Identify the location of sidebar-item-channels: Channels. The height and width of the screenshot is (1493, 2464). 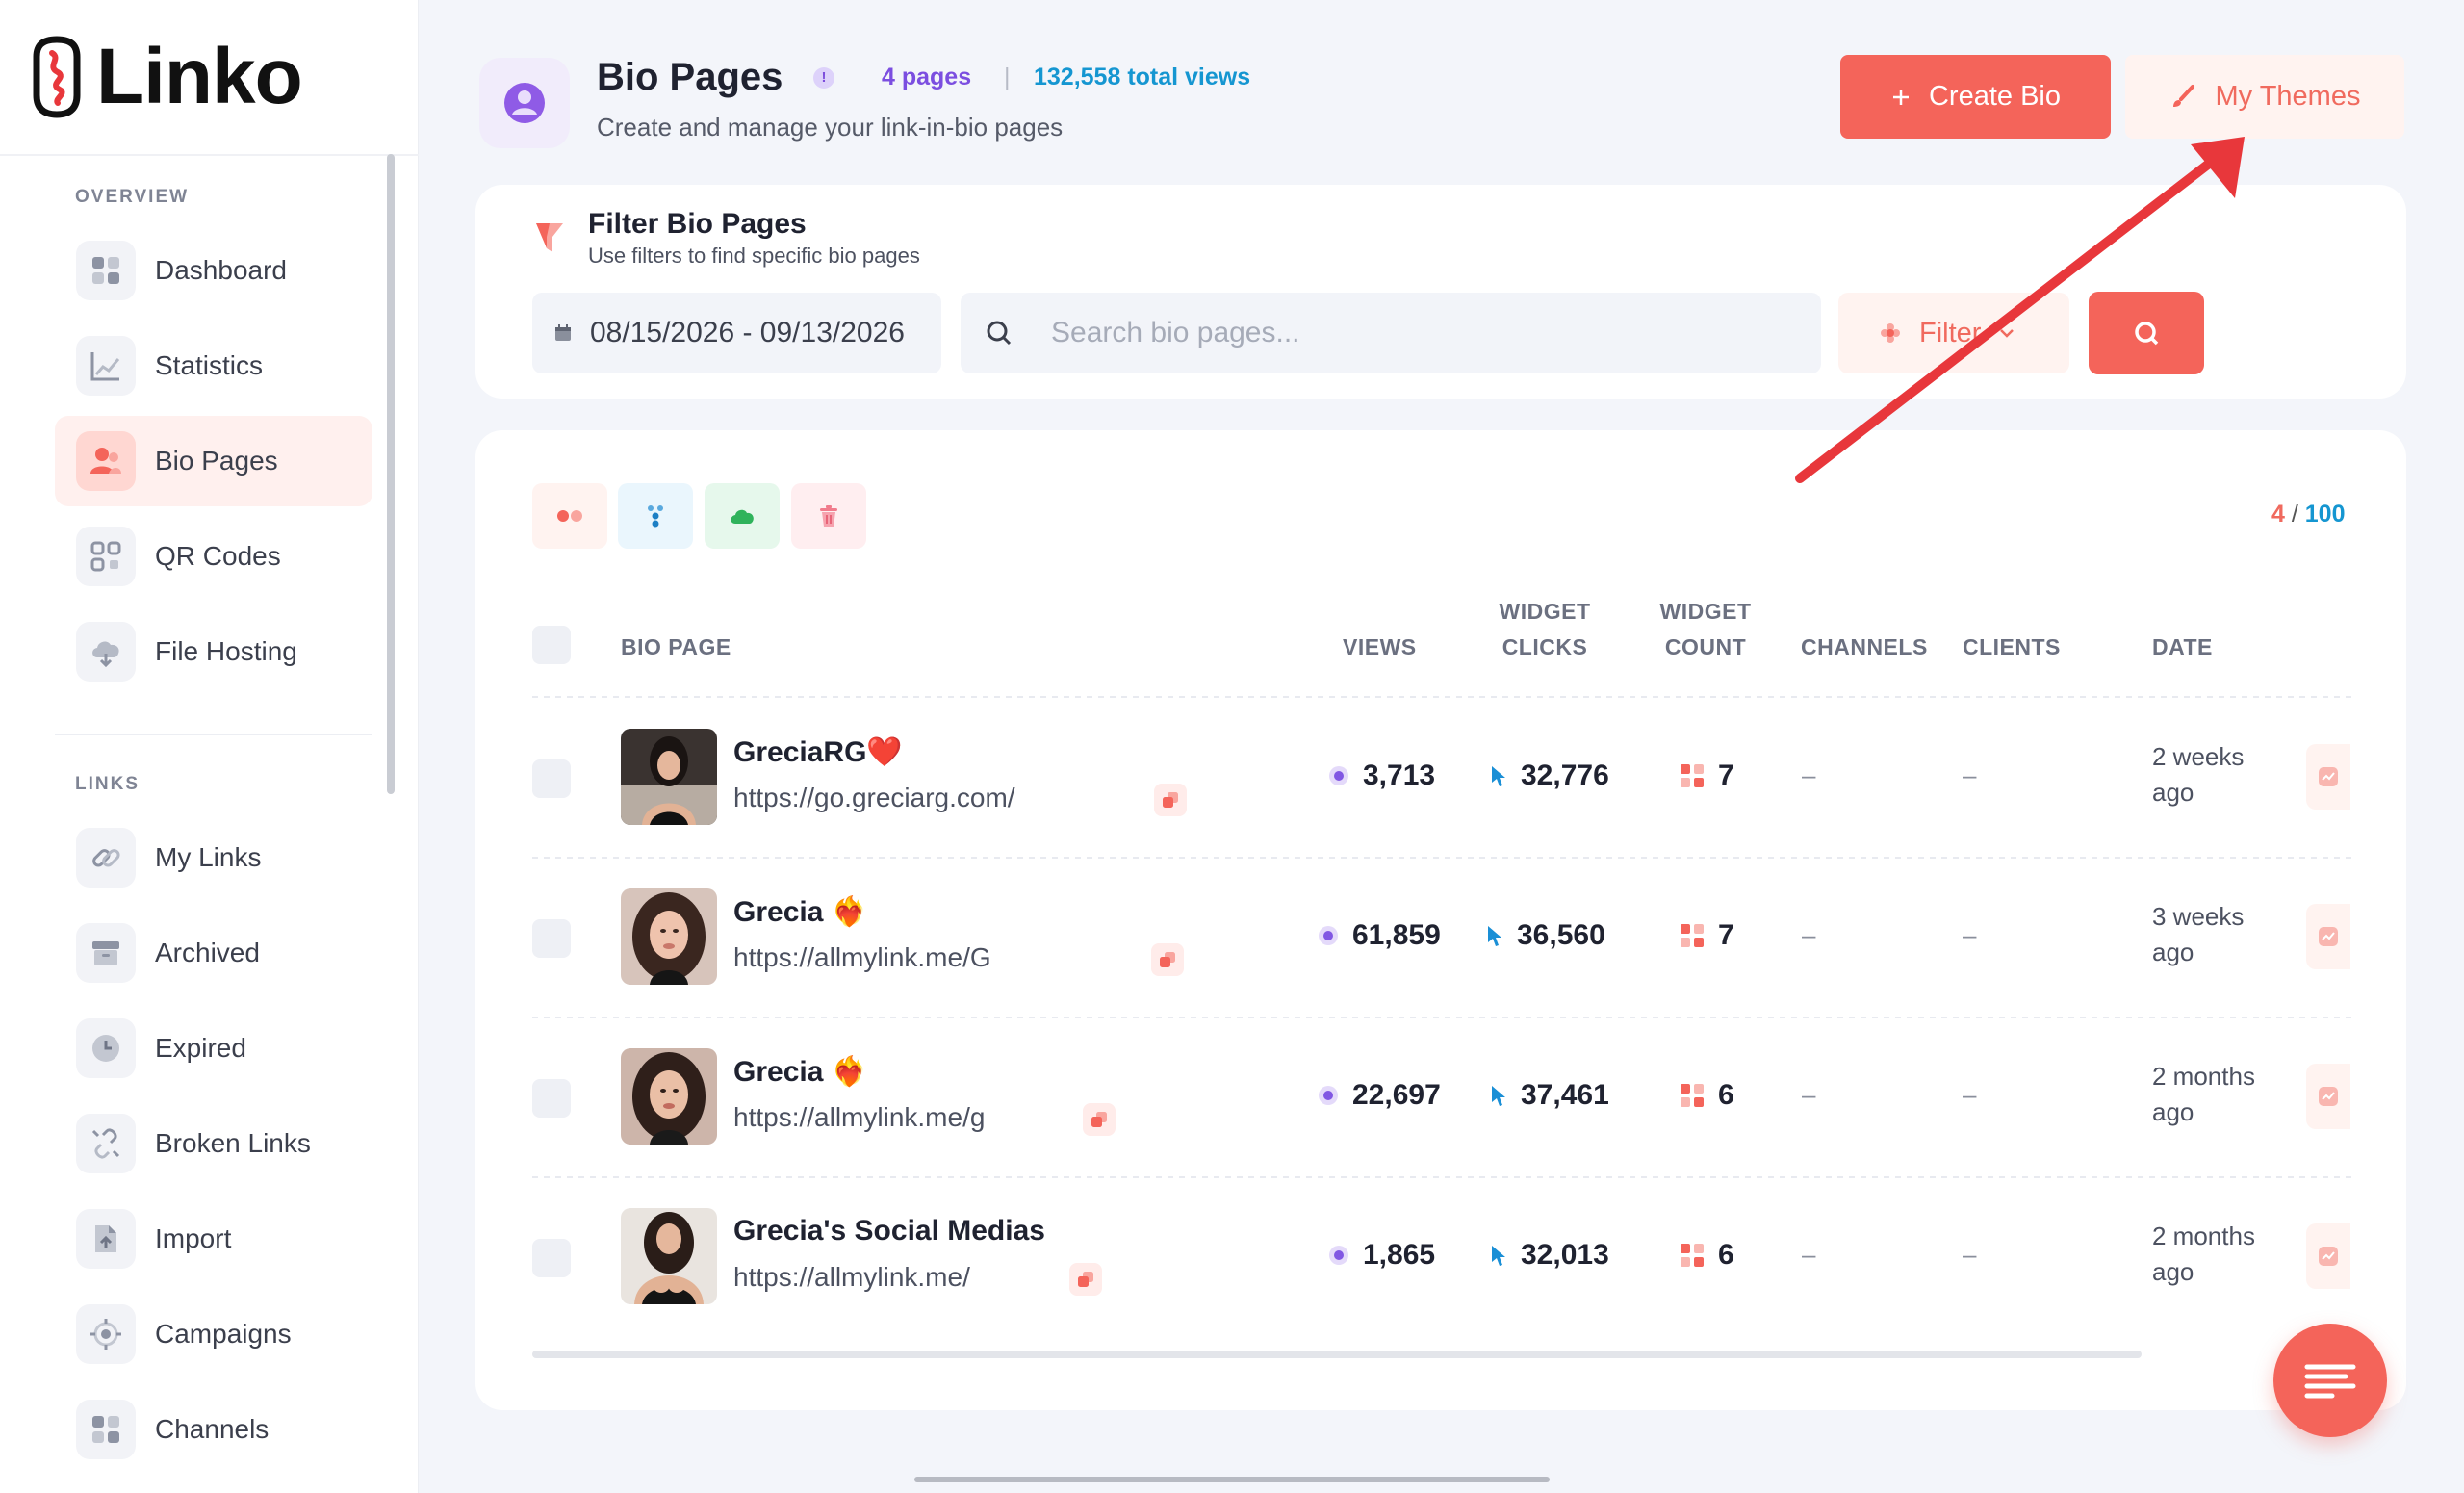
(213, 1429).